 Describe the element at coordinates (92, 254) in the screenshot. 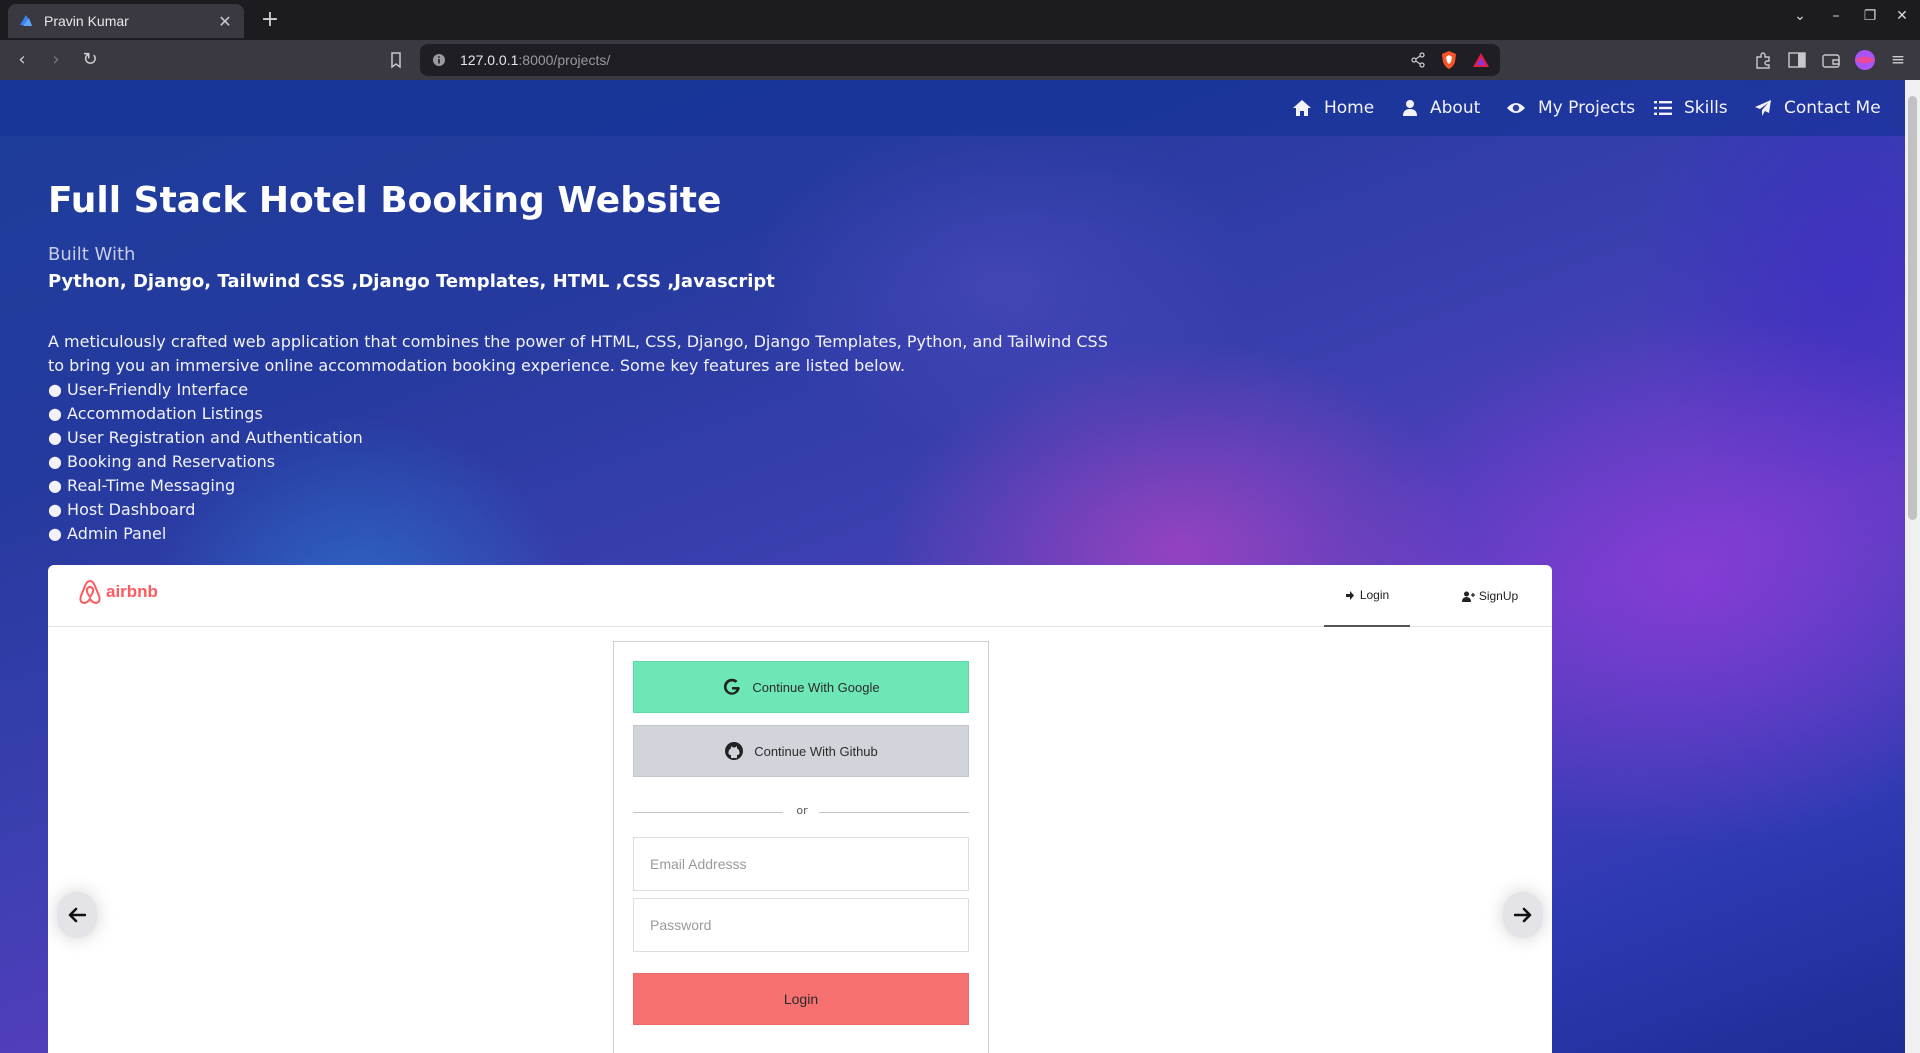

I see `built-with-label: Built With` at that location.